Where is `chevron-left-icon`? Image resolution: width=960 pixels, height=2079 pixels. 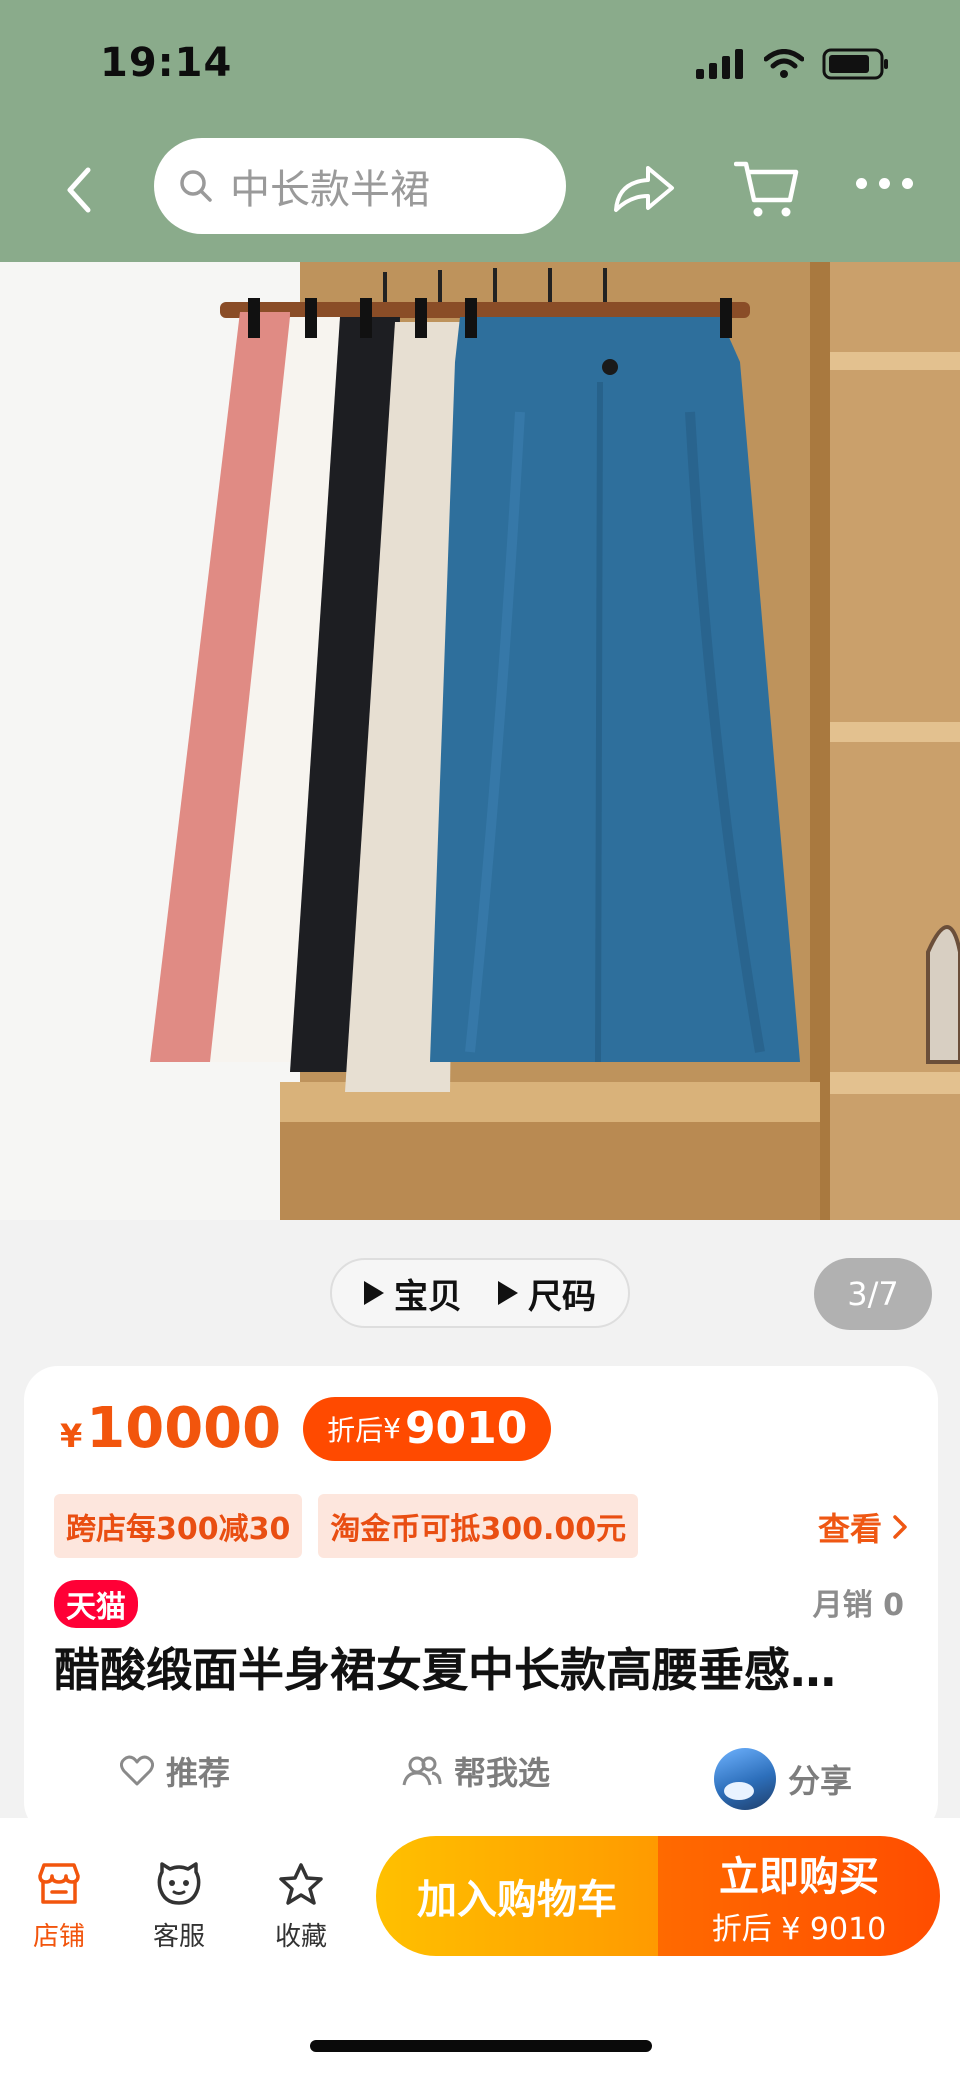 chevron-left-icon is located at coordinates (79, 190).